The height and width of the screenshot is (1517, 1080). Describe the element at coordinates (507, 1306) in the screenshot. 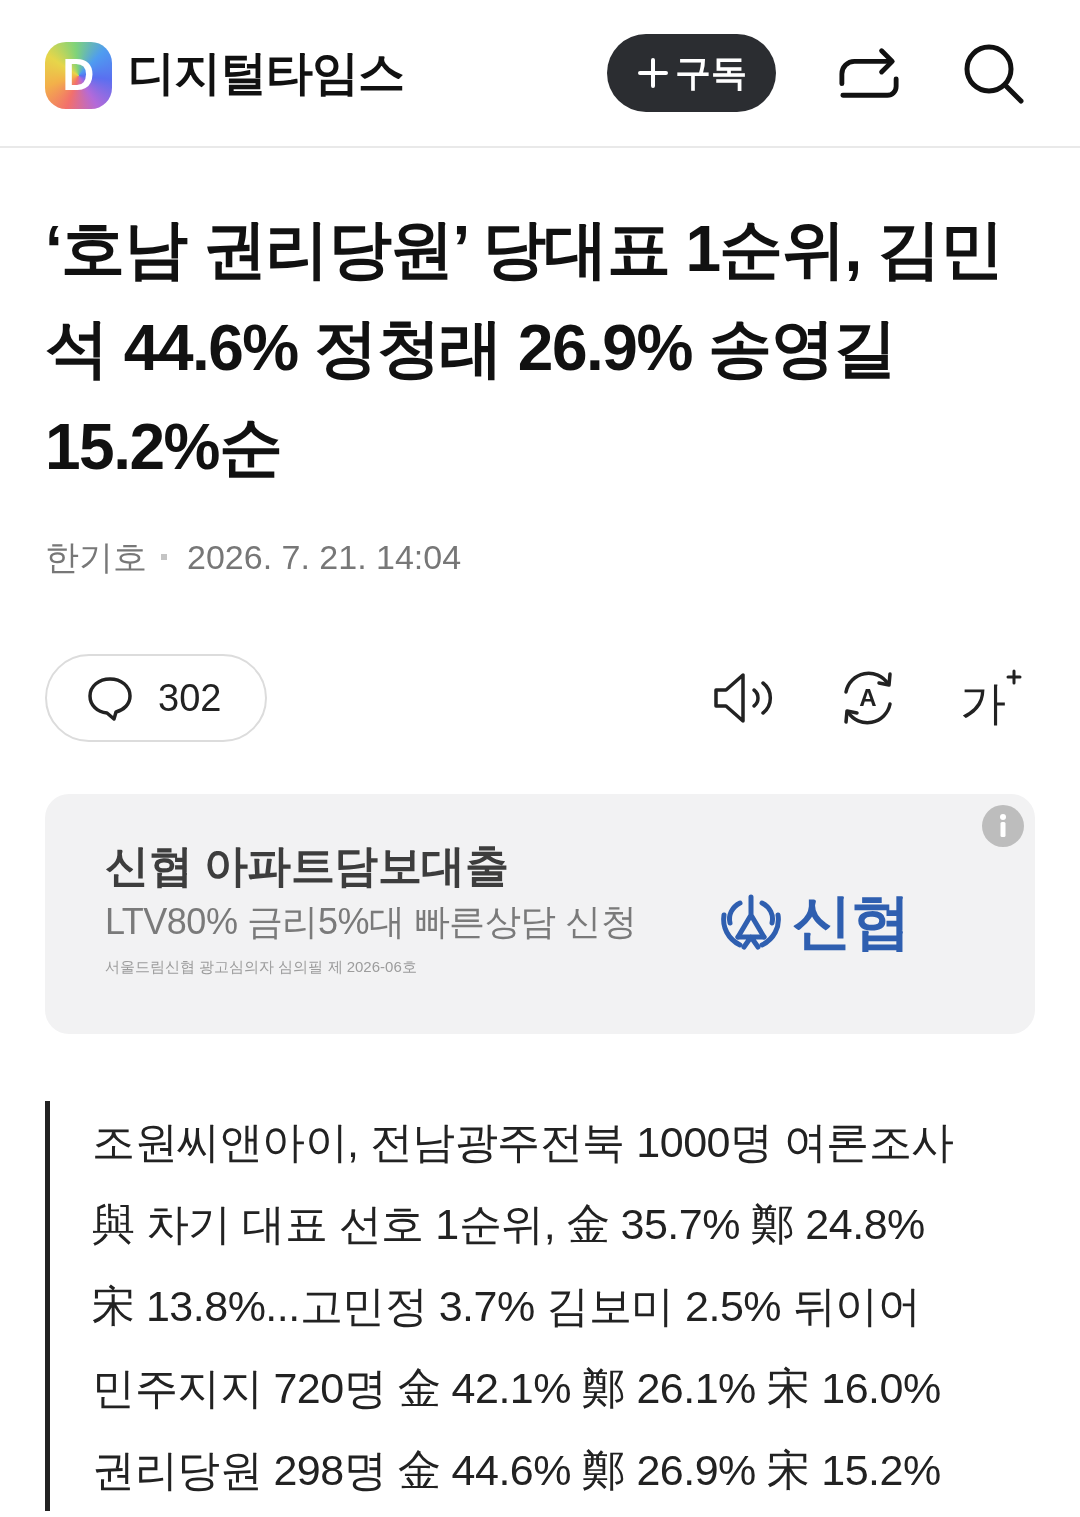

I see `summary-line: 宋 13.8%...고민정 3.7% 김보미 2.5% 뒤이어` at that location.